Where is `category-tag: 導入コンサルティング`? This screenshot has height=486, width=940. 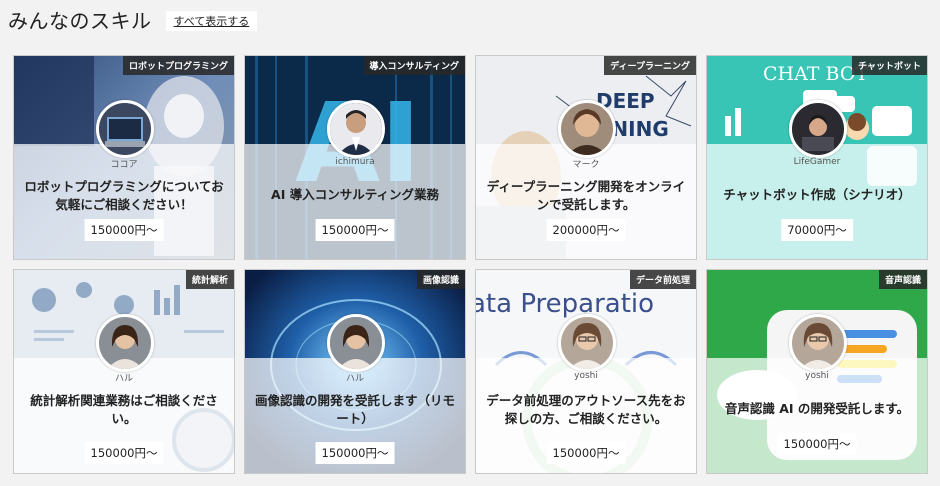
category-tag: 導入コンサルティング is located at coordinates (414, 65).